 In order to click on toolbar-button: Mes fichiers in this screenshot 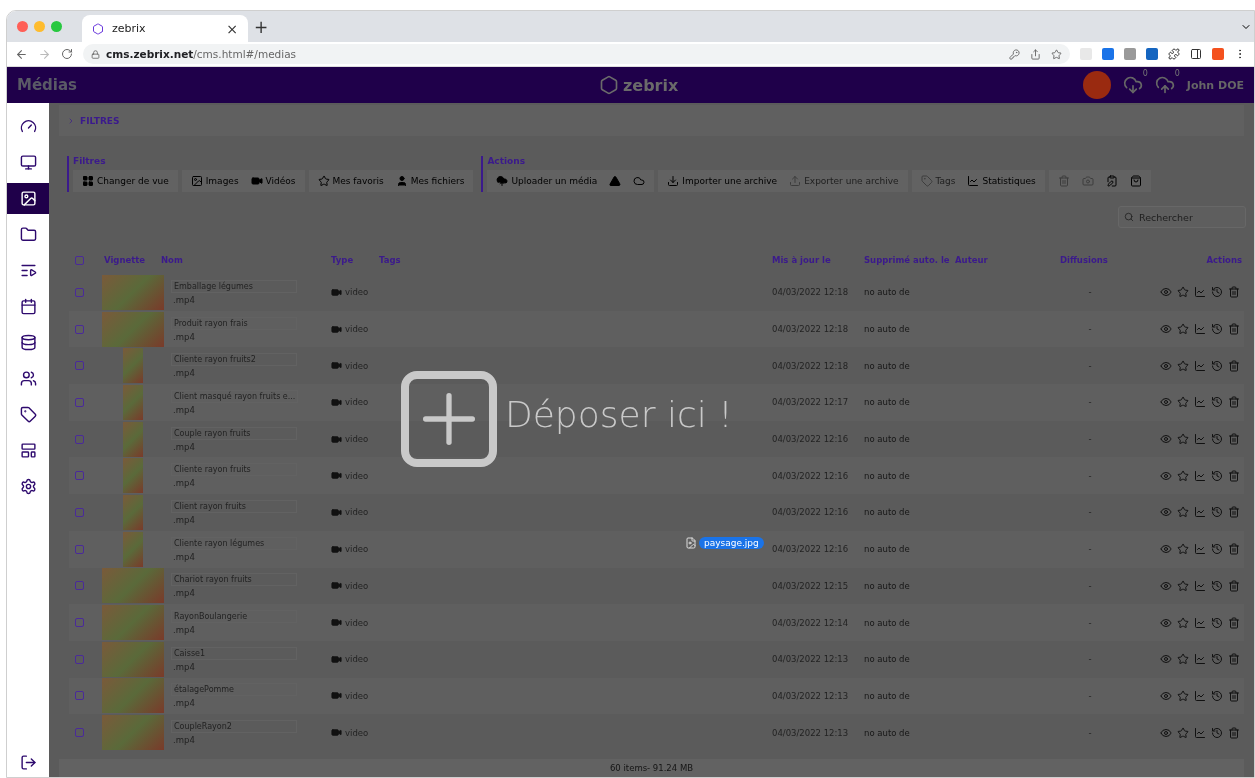, I will do `click(430, 181)`.